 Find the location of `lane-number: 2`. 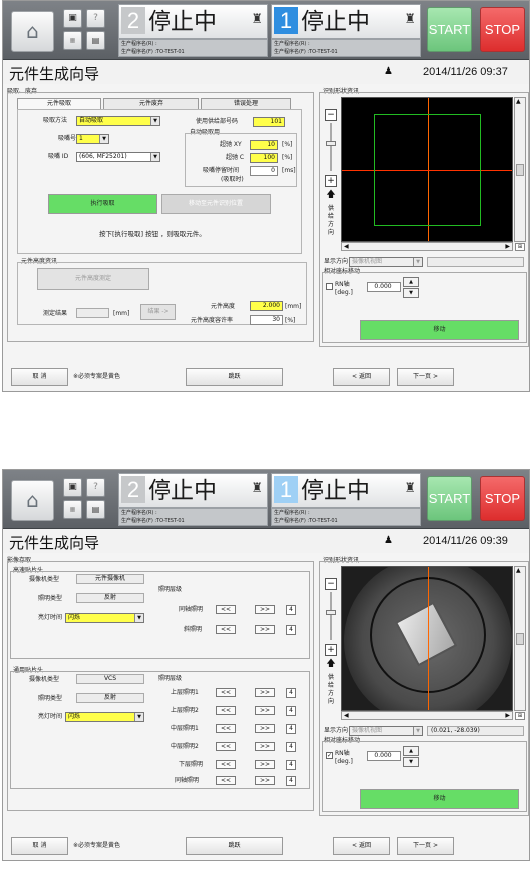

lane-number: 2 is located at coordinates (133, 20).